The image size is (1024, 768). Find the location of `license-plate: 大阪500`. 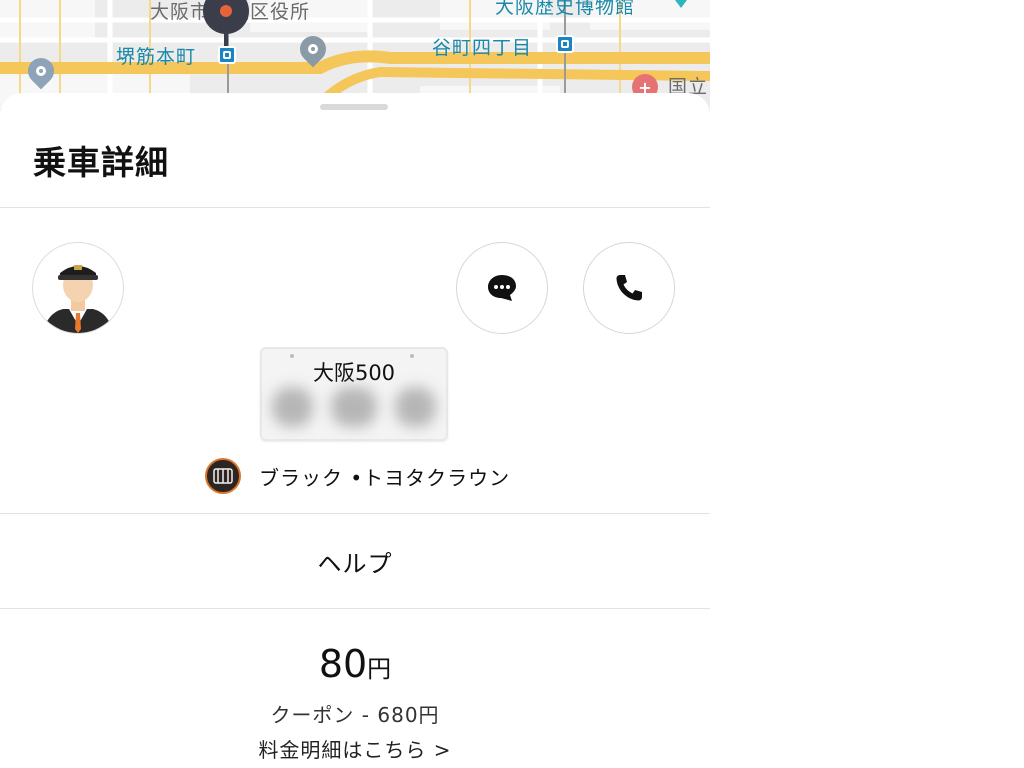

license-plate: 大阪500 is located at coordinates (354, 394).